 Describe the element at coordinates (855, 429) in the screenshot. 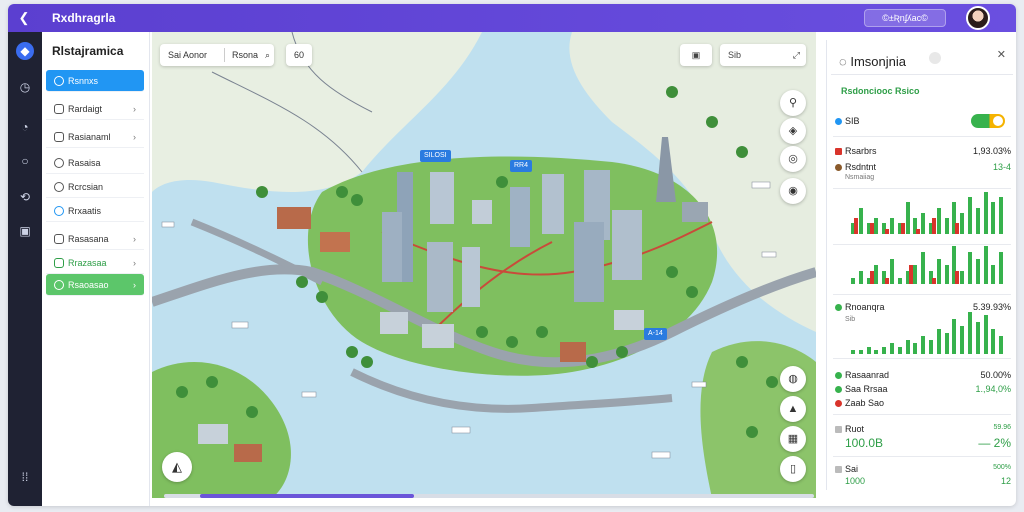

I see `total-label: Ruot` at that location.